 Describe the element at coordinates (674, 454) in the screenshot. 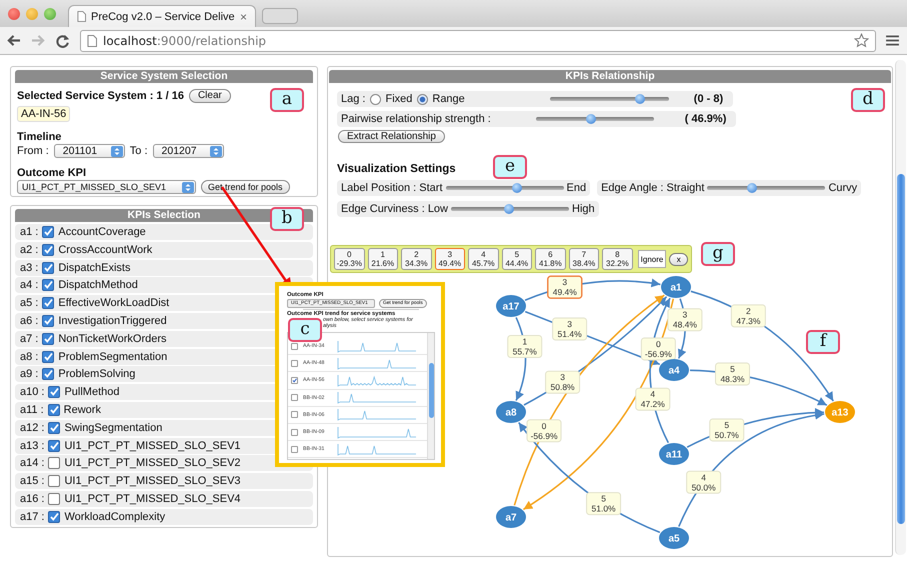

I see `graph-node: a11` at that location.